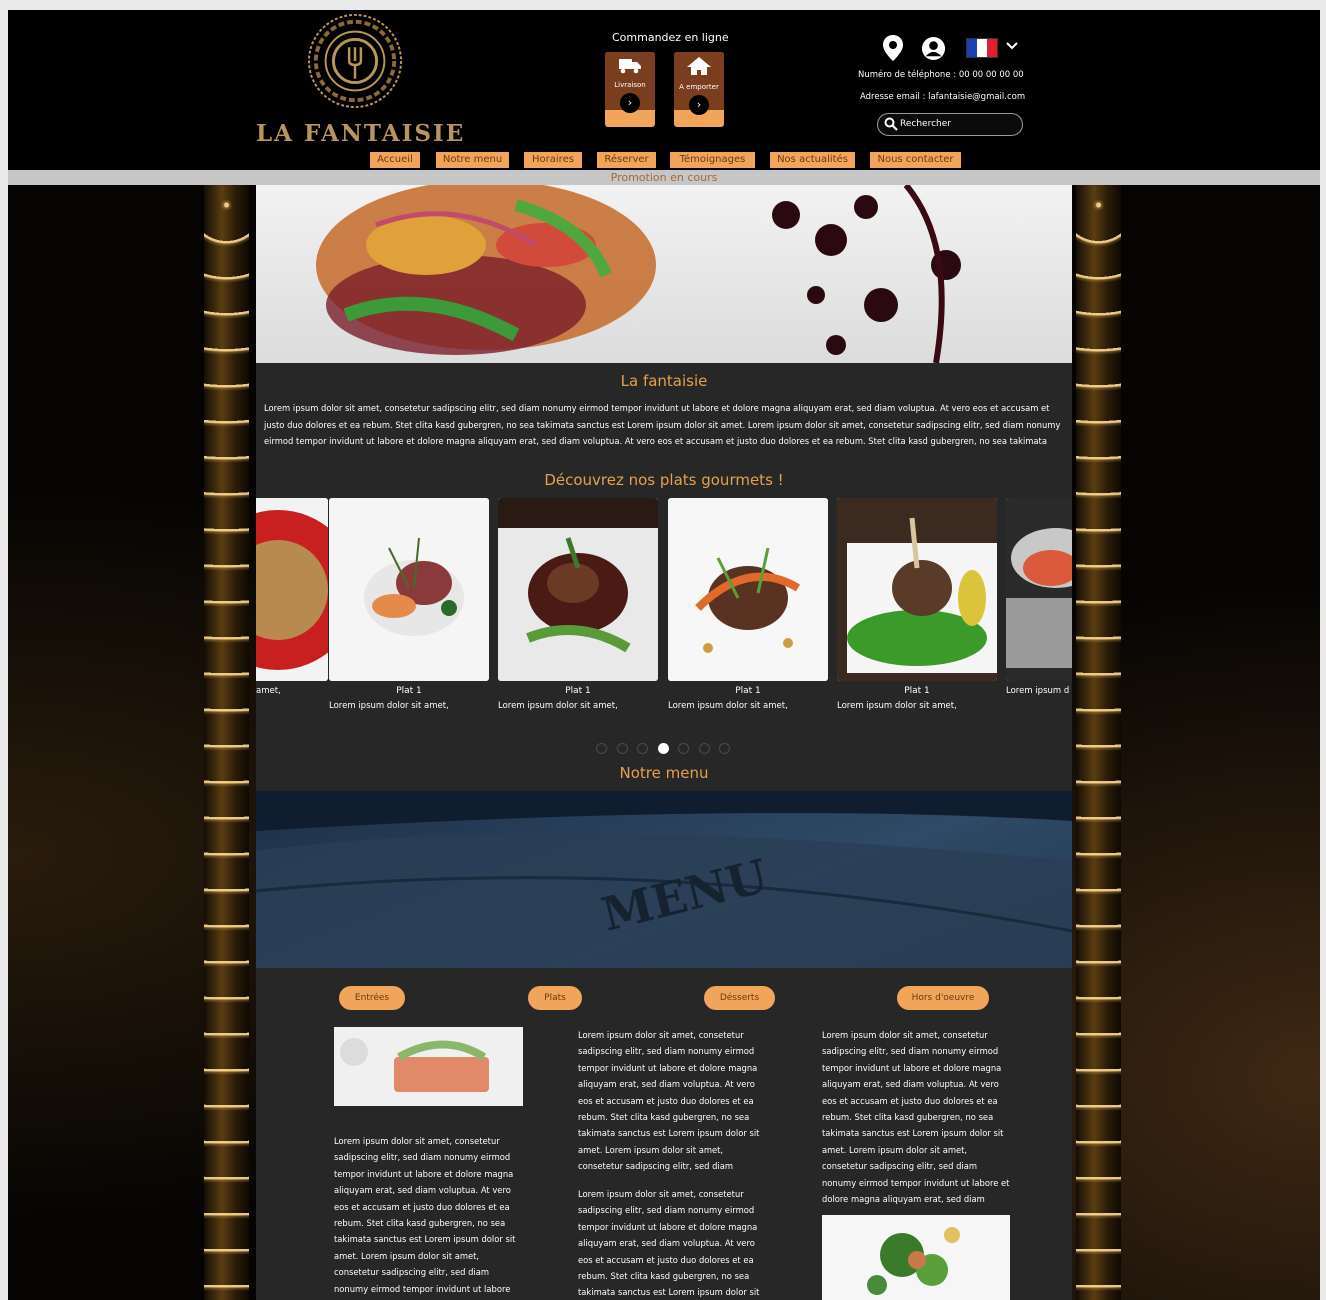 This screenshot has width=1326, height=1300. What do you see at coordinates (626, 160) in the screenshot?
I see `nav-reserver: Réserver` at bounding box center [626, 160].